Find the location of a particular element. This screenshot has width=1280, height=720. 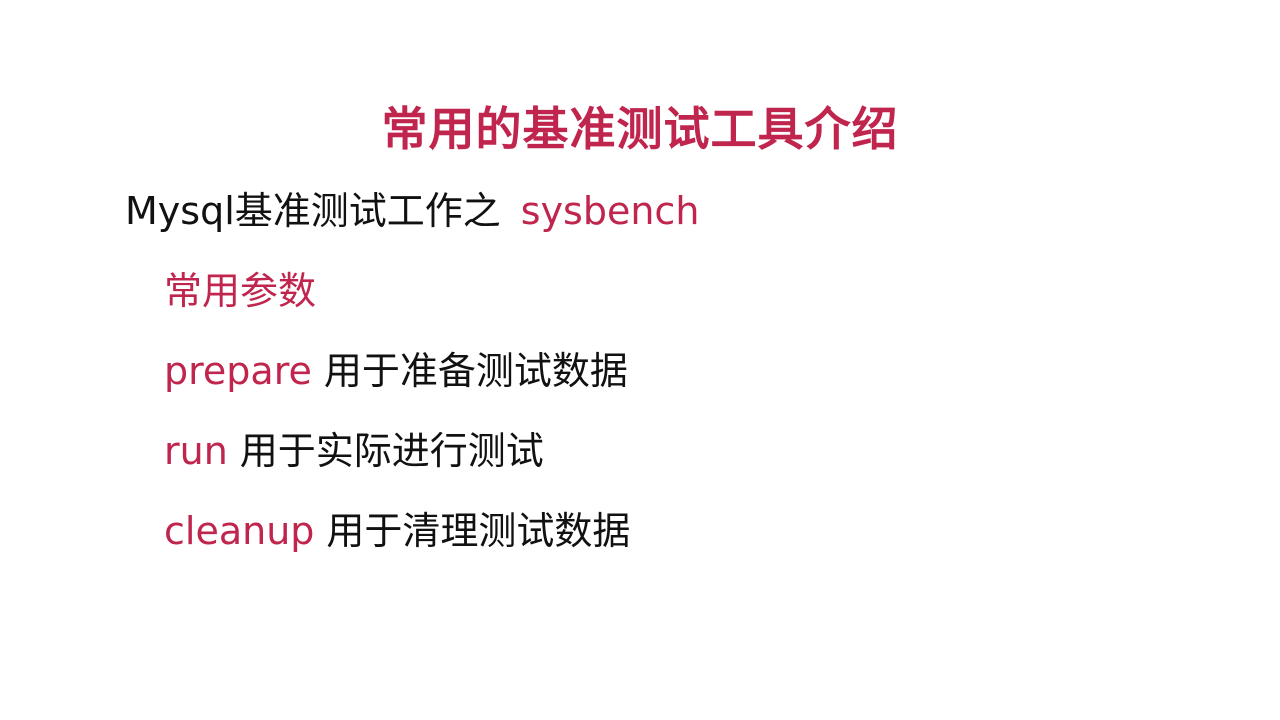

param-keyword: prepare is located at coordinates (238, 371).